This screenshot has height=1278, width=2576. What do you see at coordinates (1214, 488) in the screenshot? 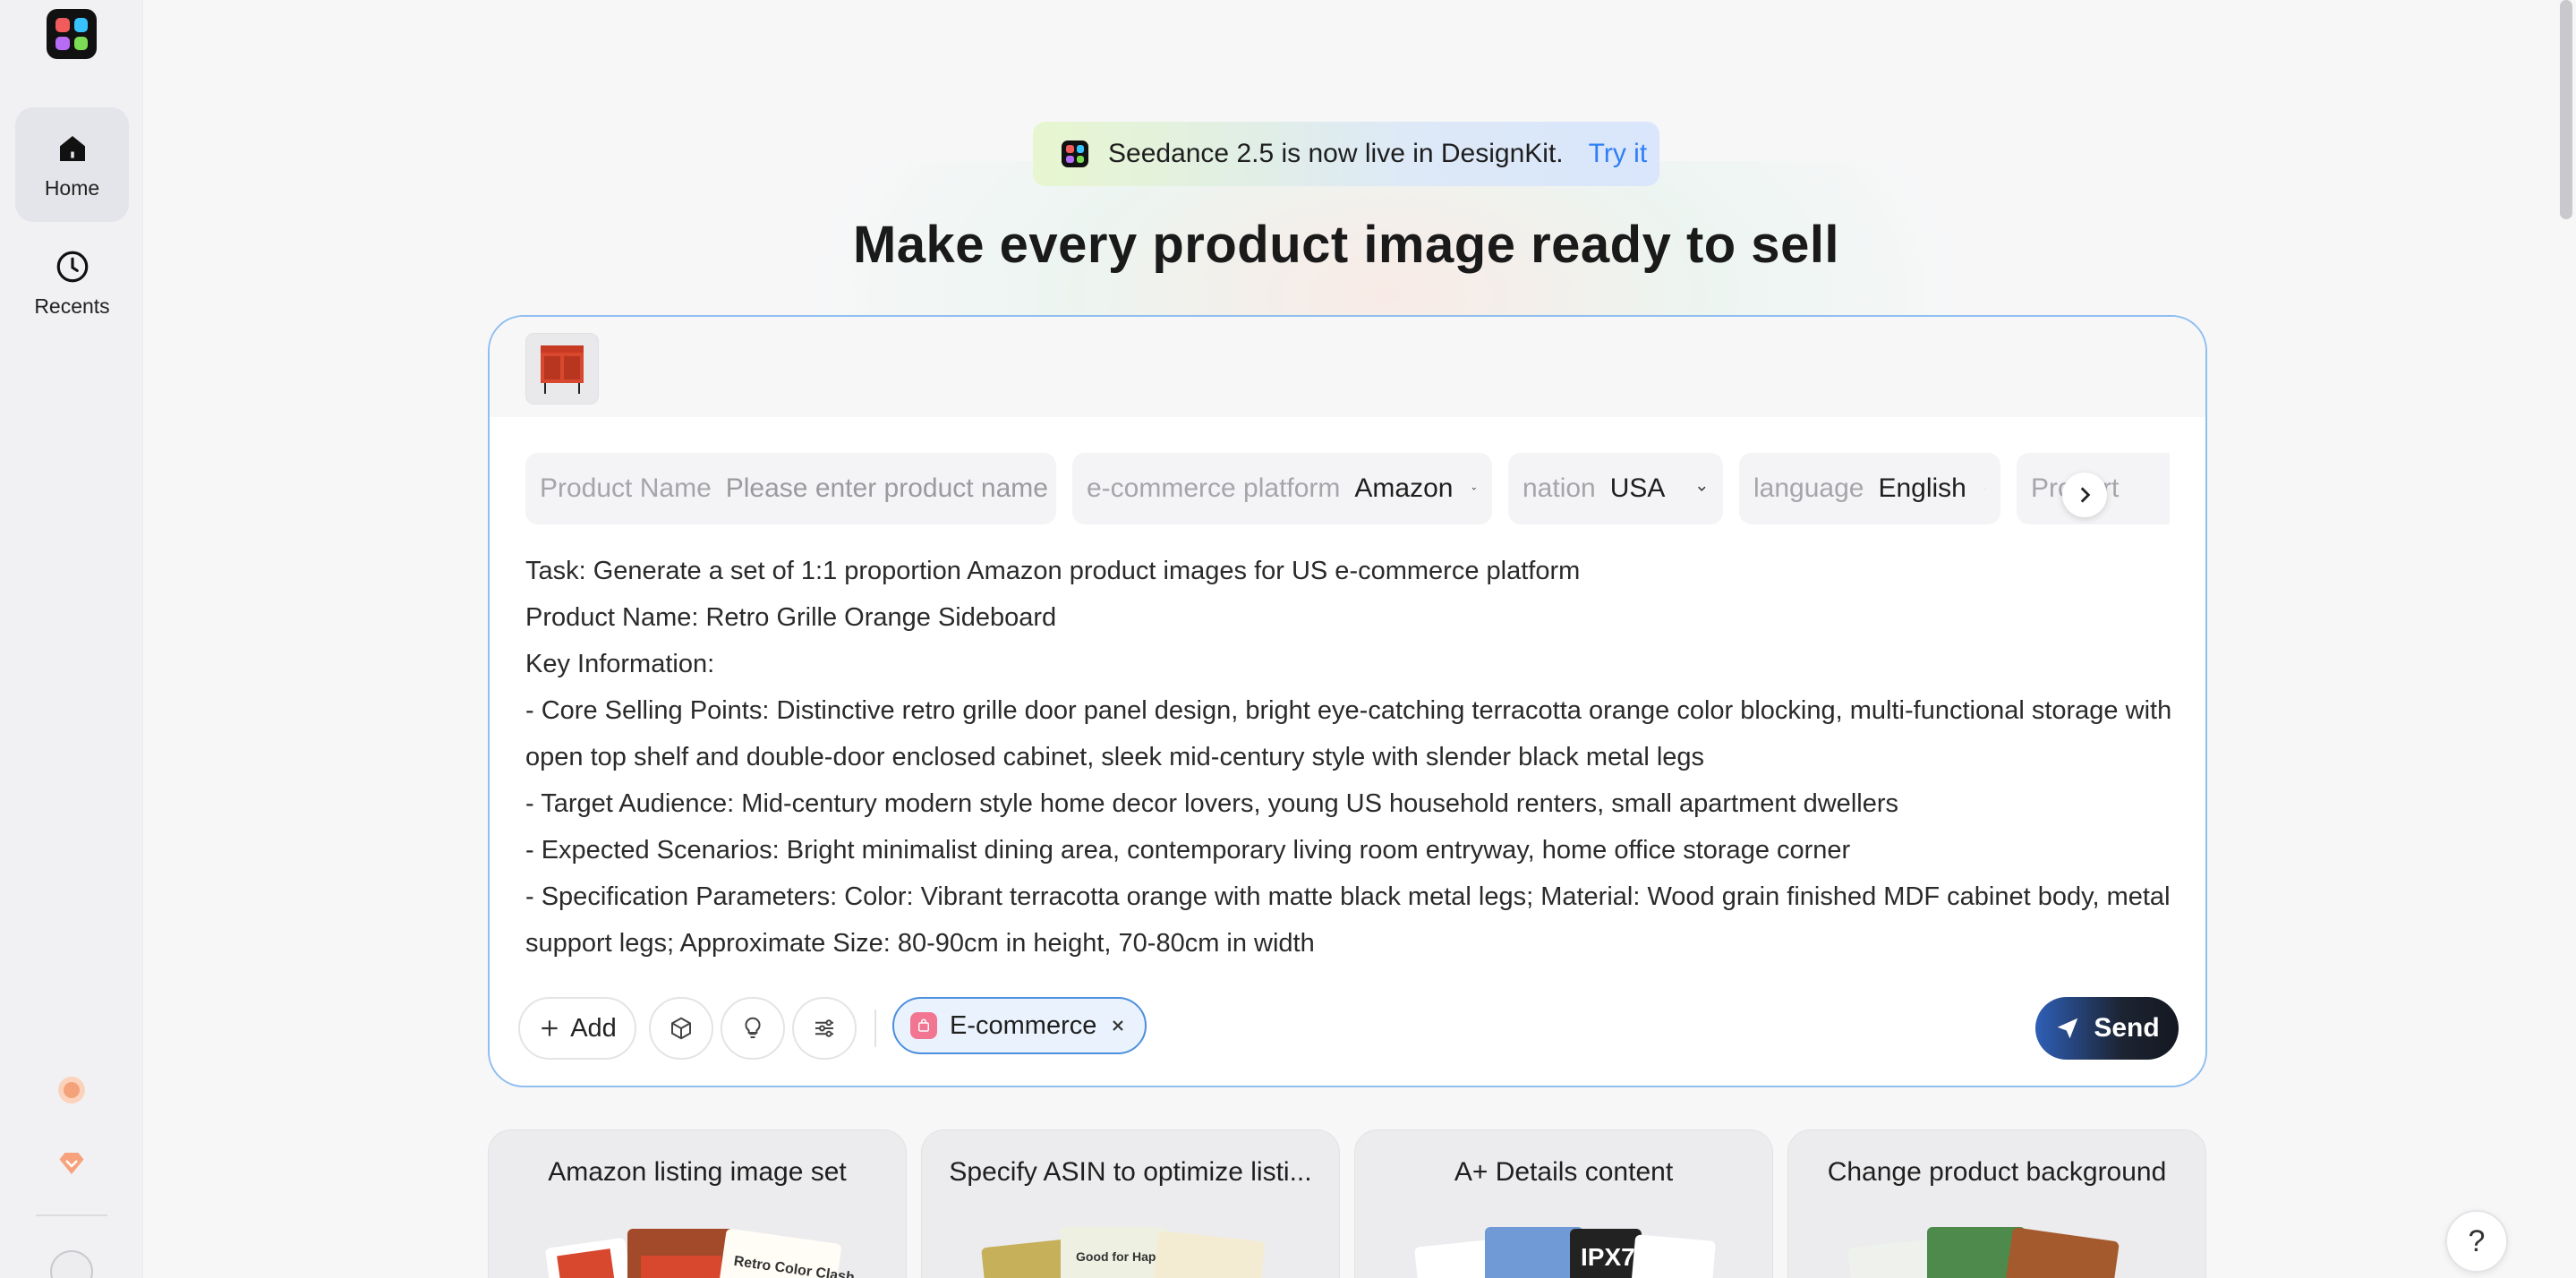
I see `platform-label: e-commerce platform` at bounding box center [1214, 488].